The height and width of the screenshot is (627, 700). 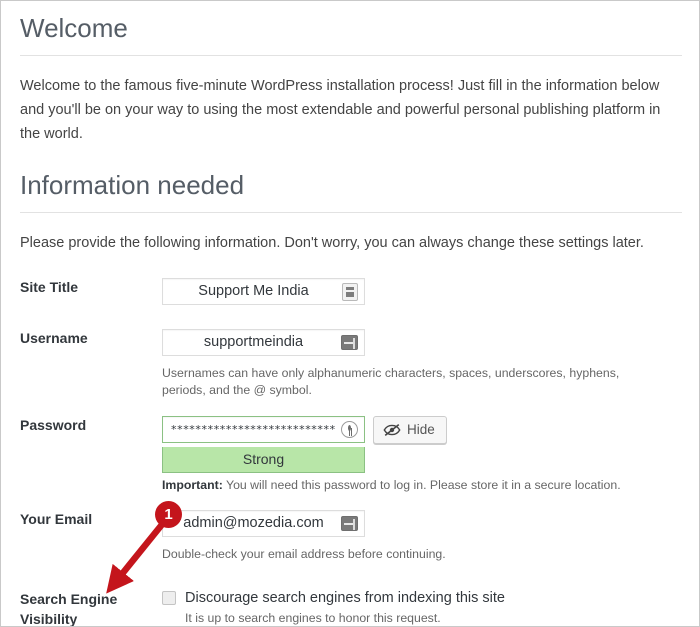 What do you see at coordinates (253, 291) in the screenshot?
I see `site-title-value: Support Me India` at bounding box center [253, 291].